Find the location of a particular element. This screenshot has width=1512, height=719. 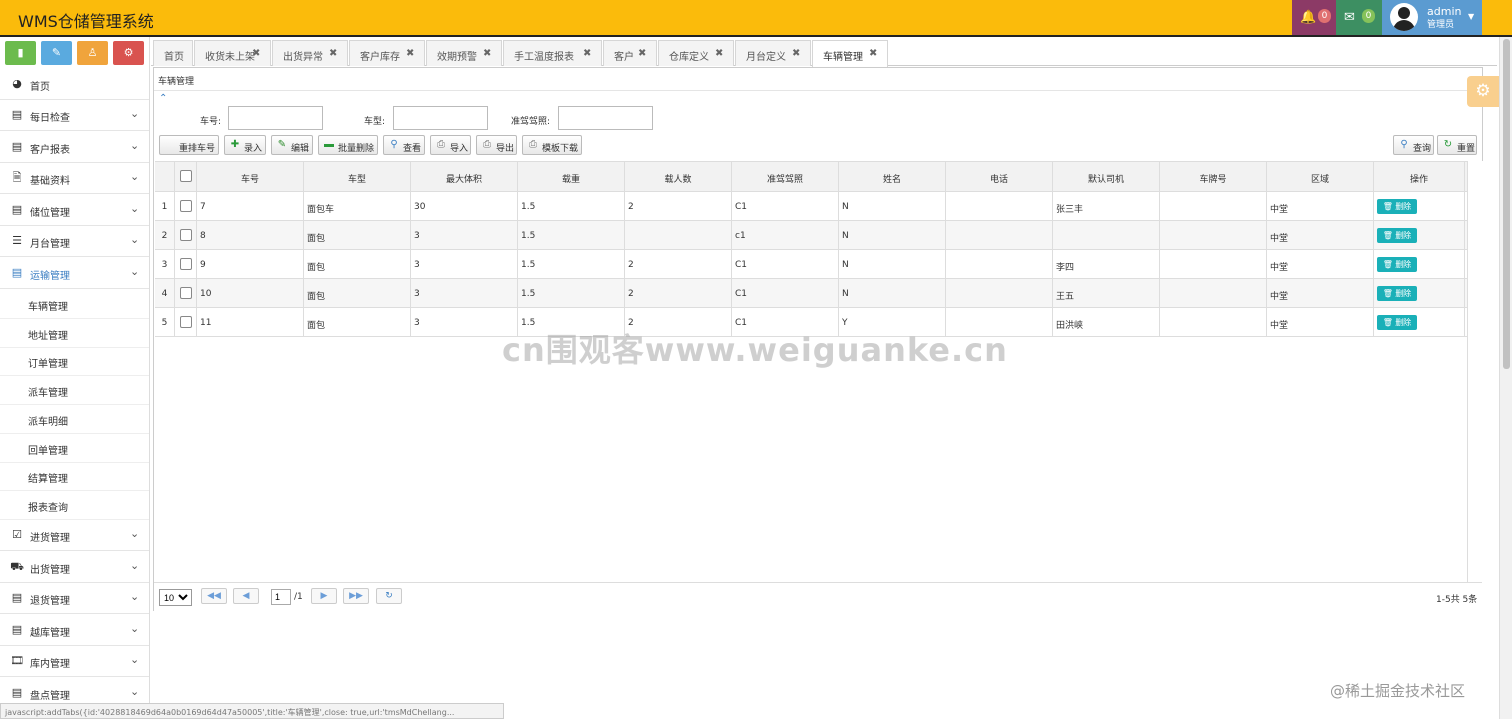

bell-icon: 🔔 is located at coordinates (1308, 17).